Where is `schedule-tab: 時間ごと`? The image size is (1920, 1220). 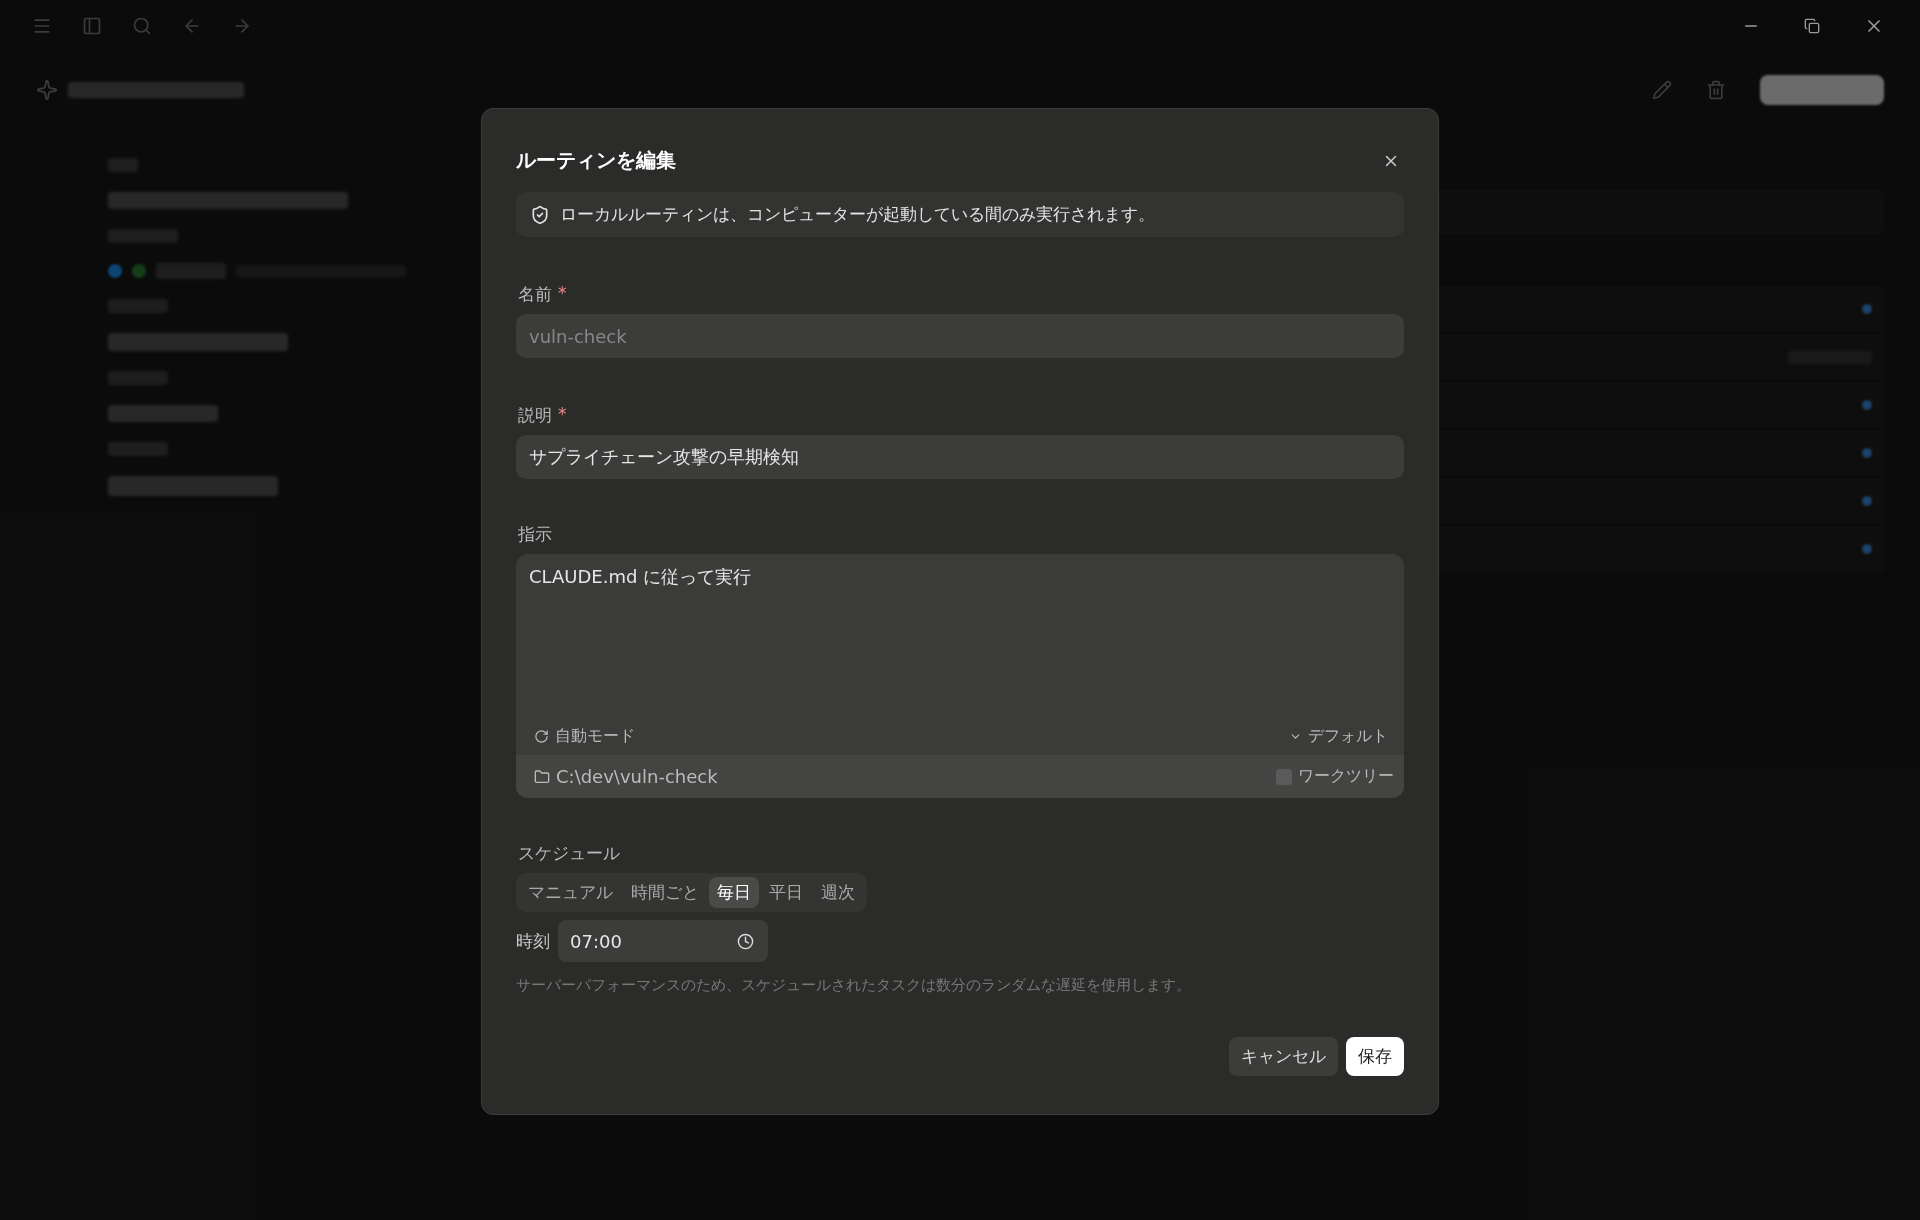
schedule-tab: 時間ごと is located at coordinates (665, 892).